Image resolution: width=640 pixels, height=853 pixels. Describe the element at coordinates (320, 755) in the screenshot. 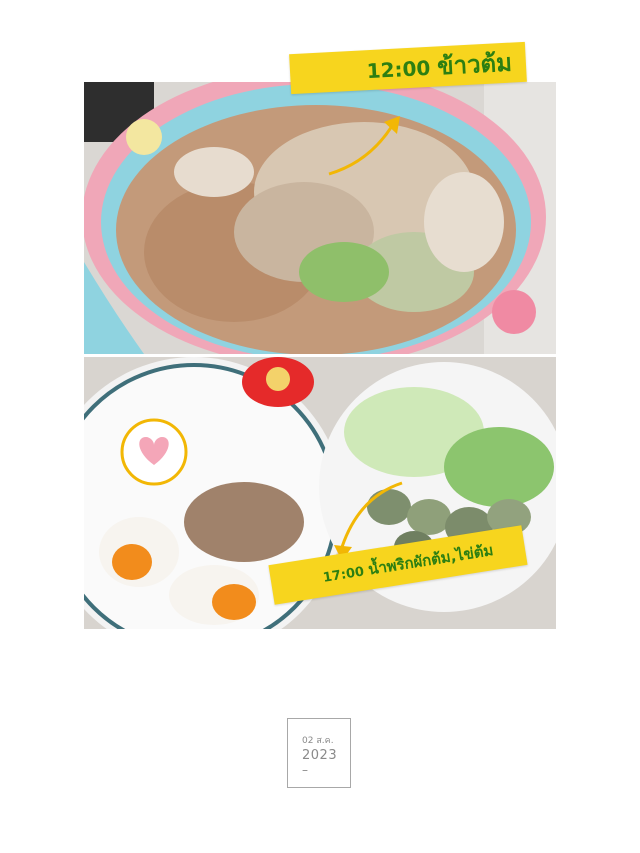

I see `date-year: 2023` at that location.